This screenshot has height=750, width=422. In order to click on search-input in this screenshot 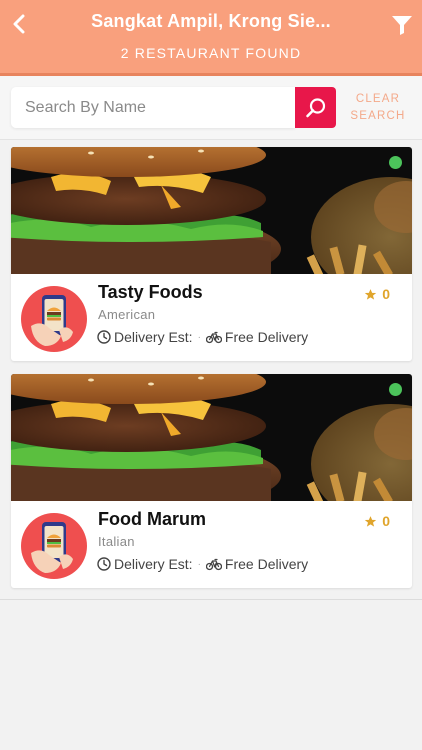, I will do `click(153, 107)`.